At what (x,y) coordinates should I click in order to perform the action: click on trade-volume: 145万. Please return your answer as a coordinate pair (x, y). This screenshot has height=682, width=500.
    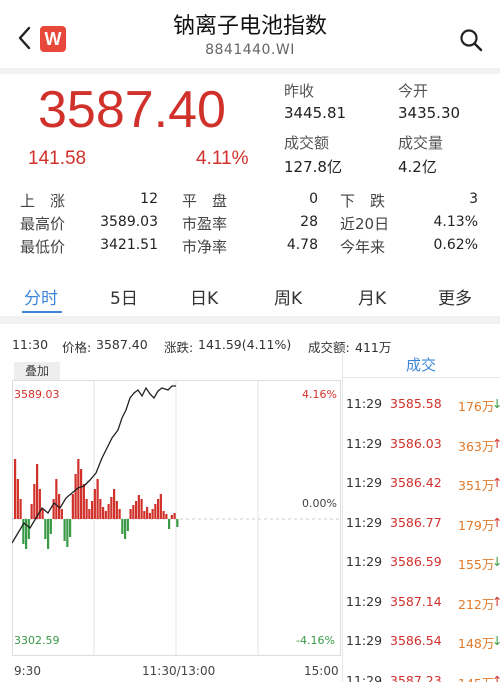
    Looking at the image, I should click on (476, 677).